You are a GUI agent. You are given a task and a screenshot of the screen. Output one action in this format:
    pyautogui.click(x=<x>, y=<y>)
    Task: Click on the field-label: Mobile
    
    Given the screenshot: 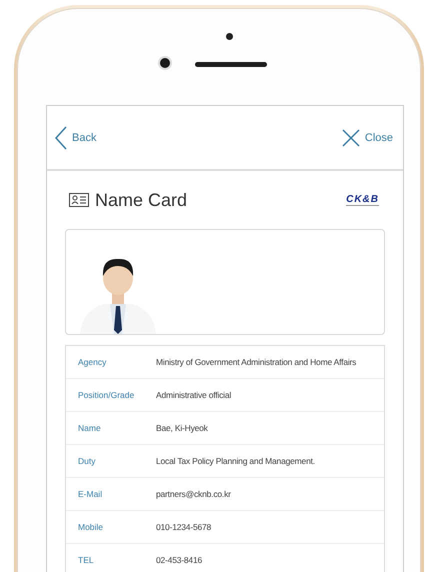 What is the action you would take?
    pyautogui.click(x=90, y=527)
    